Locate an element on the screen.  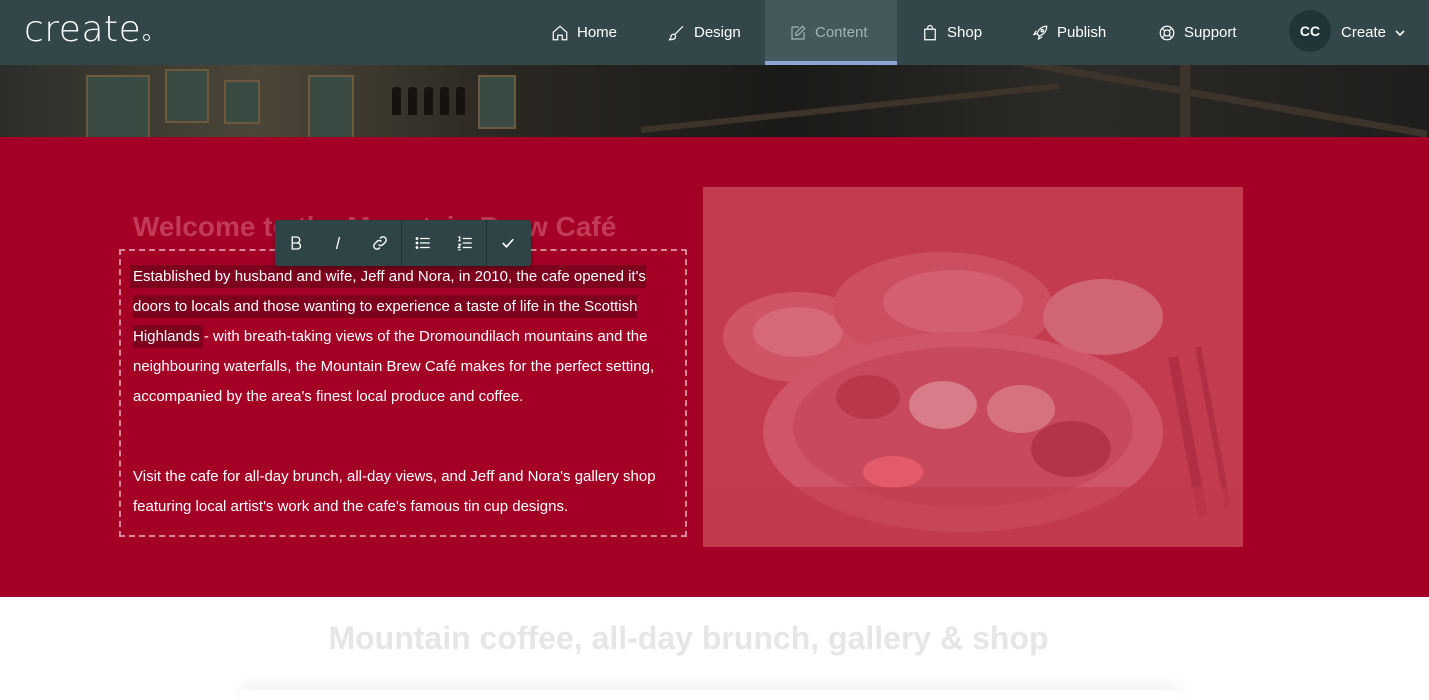
nav-support: Support is located at coordinates (1197, 32).